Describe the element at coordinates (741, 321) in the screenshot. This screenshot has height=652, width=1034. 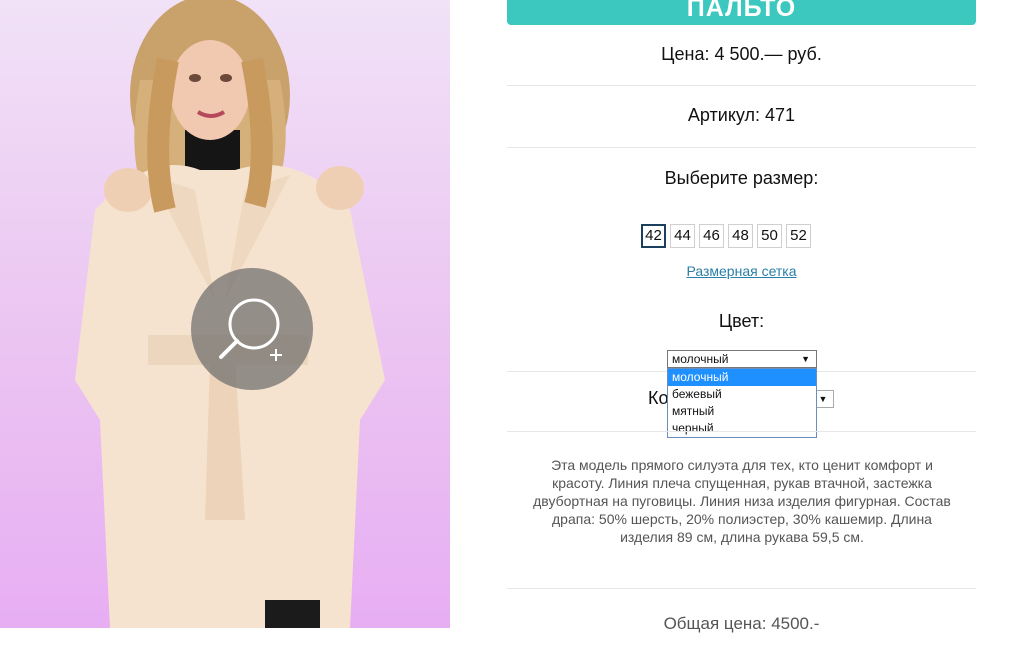
I see `color-label: Цвет:` at that location.